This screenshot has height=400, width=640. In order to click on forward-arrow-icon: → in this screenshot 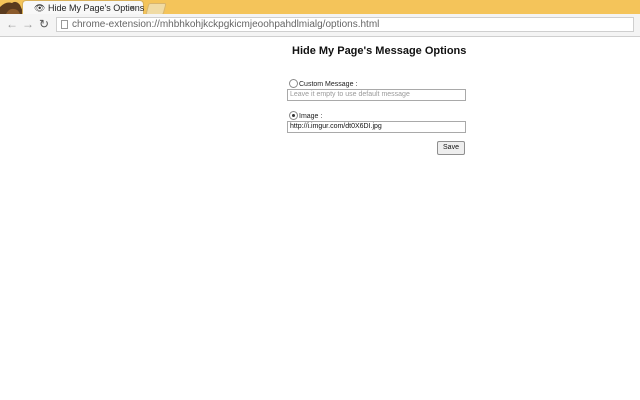, I will do `click(28, 24)`.